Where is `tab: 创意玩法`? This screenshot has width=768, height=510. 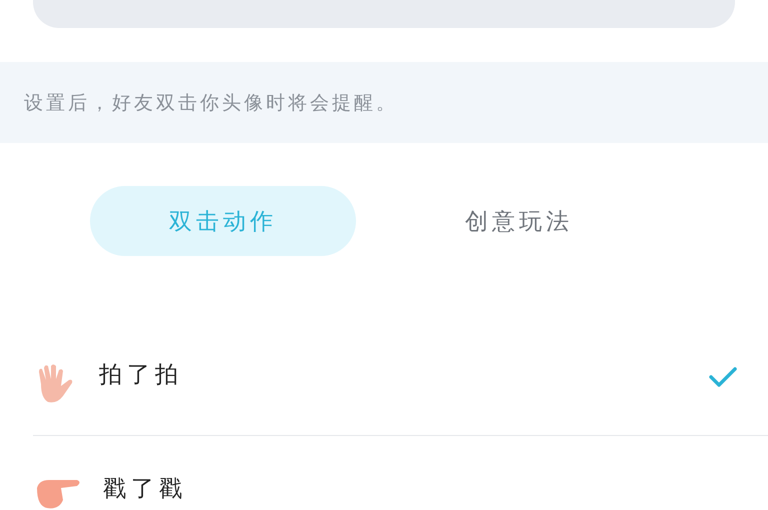 tab: 创意玩法 is located at coordinates (519, 221).